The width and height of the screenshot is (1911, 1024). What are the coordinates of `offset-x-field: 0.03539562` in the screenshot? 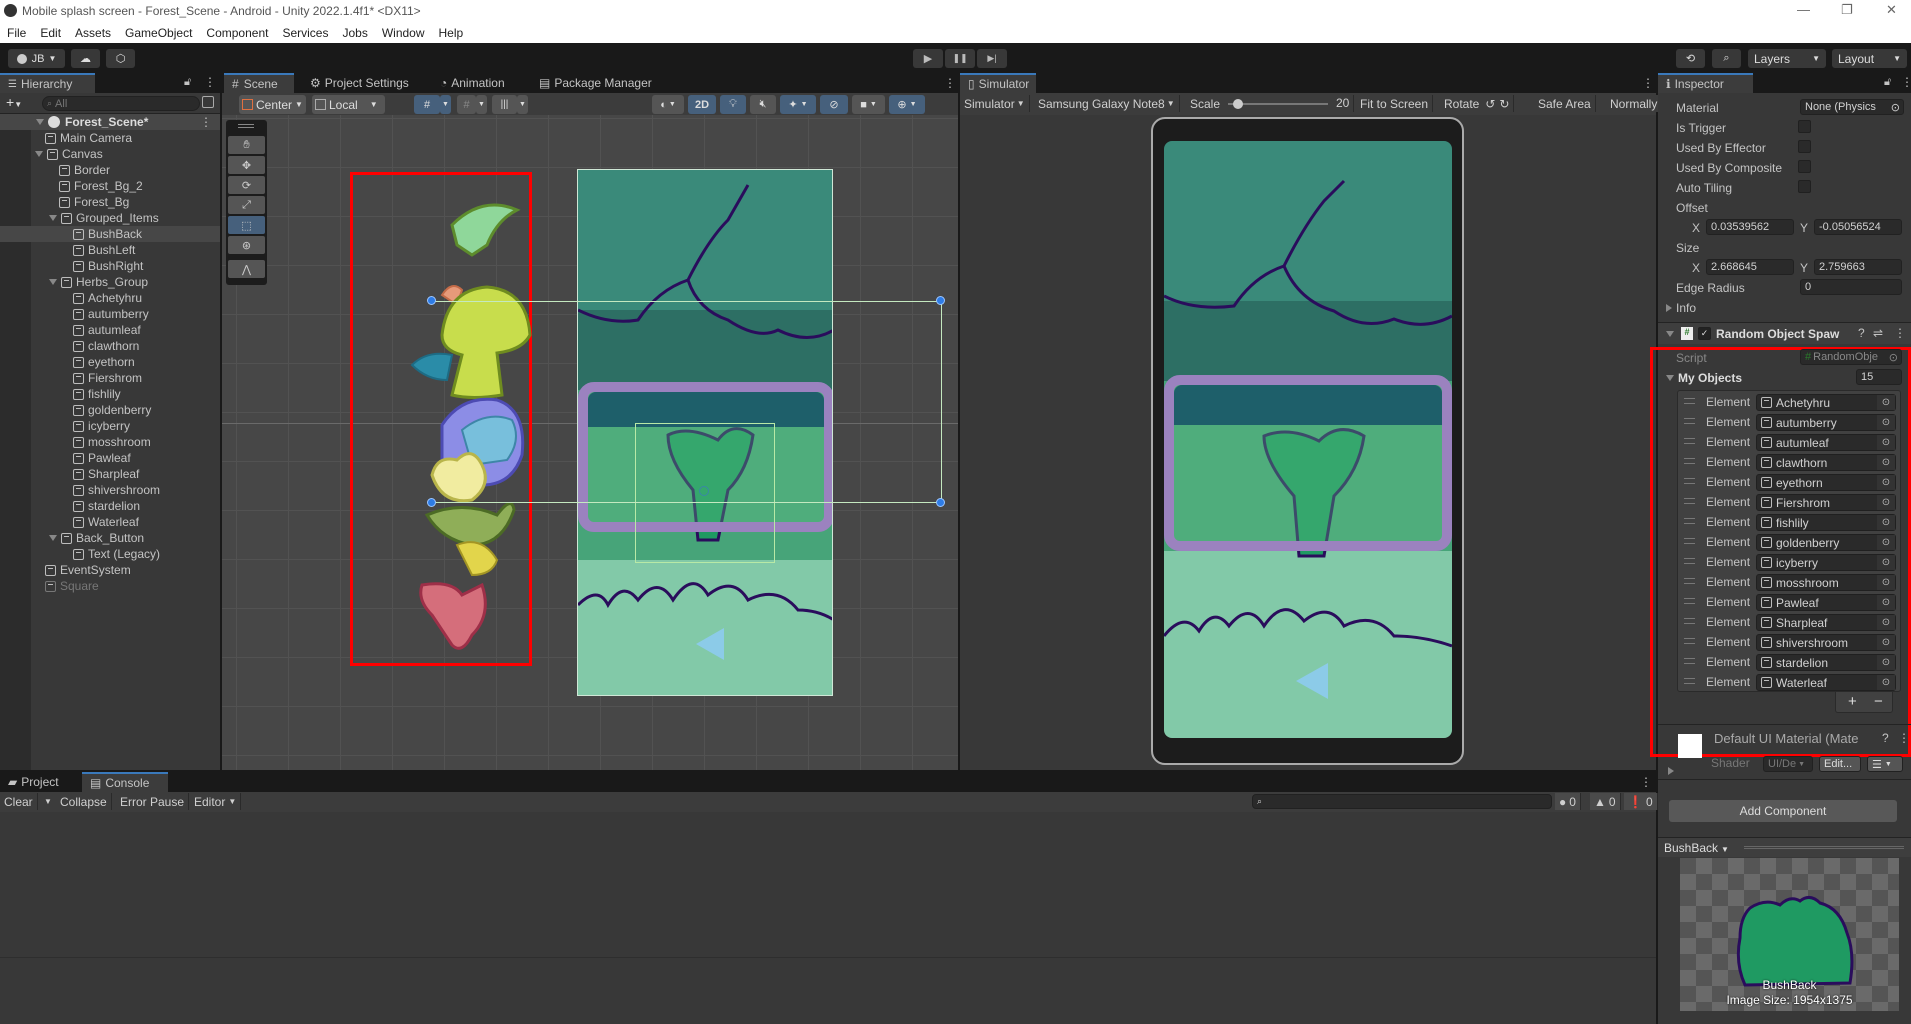 It's located at (1750, 227).